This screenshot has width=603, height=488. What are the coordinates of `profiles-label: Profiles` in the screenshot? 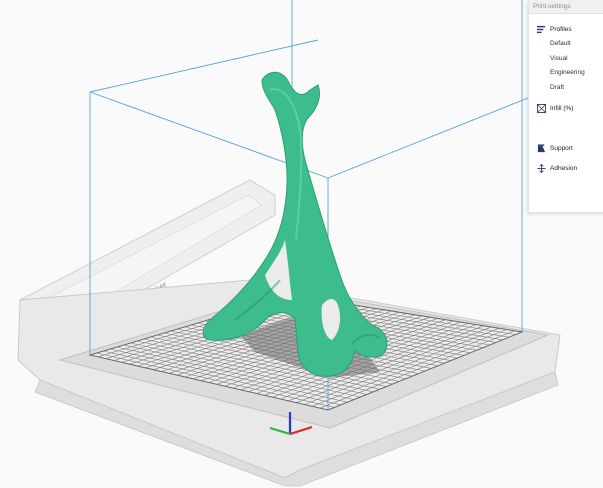 It's located at (561, 29).